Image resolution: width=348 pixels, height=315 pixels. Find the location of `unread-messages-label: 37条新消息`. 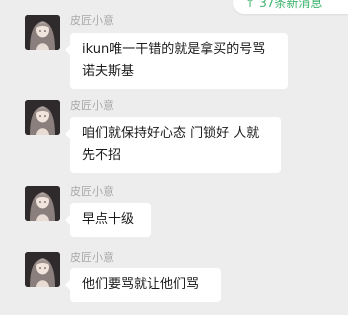

unread-messages-label: 37条新消息 is located at coordinates (291, 5).